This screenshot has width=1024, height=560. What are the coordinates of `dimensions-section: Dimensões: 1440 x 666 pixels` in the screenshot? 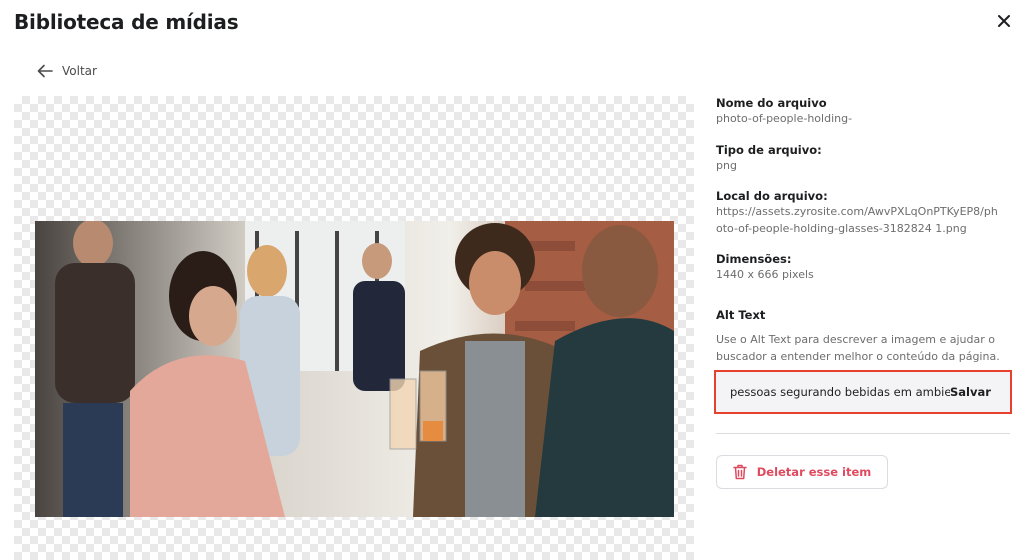 It's located at (863, 267).